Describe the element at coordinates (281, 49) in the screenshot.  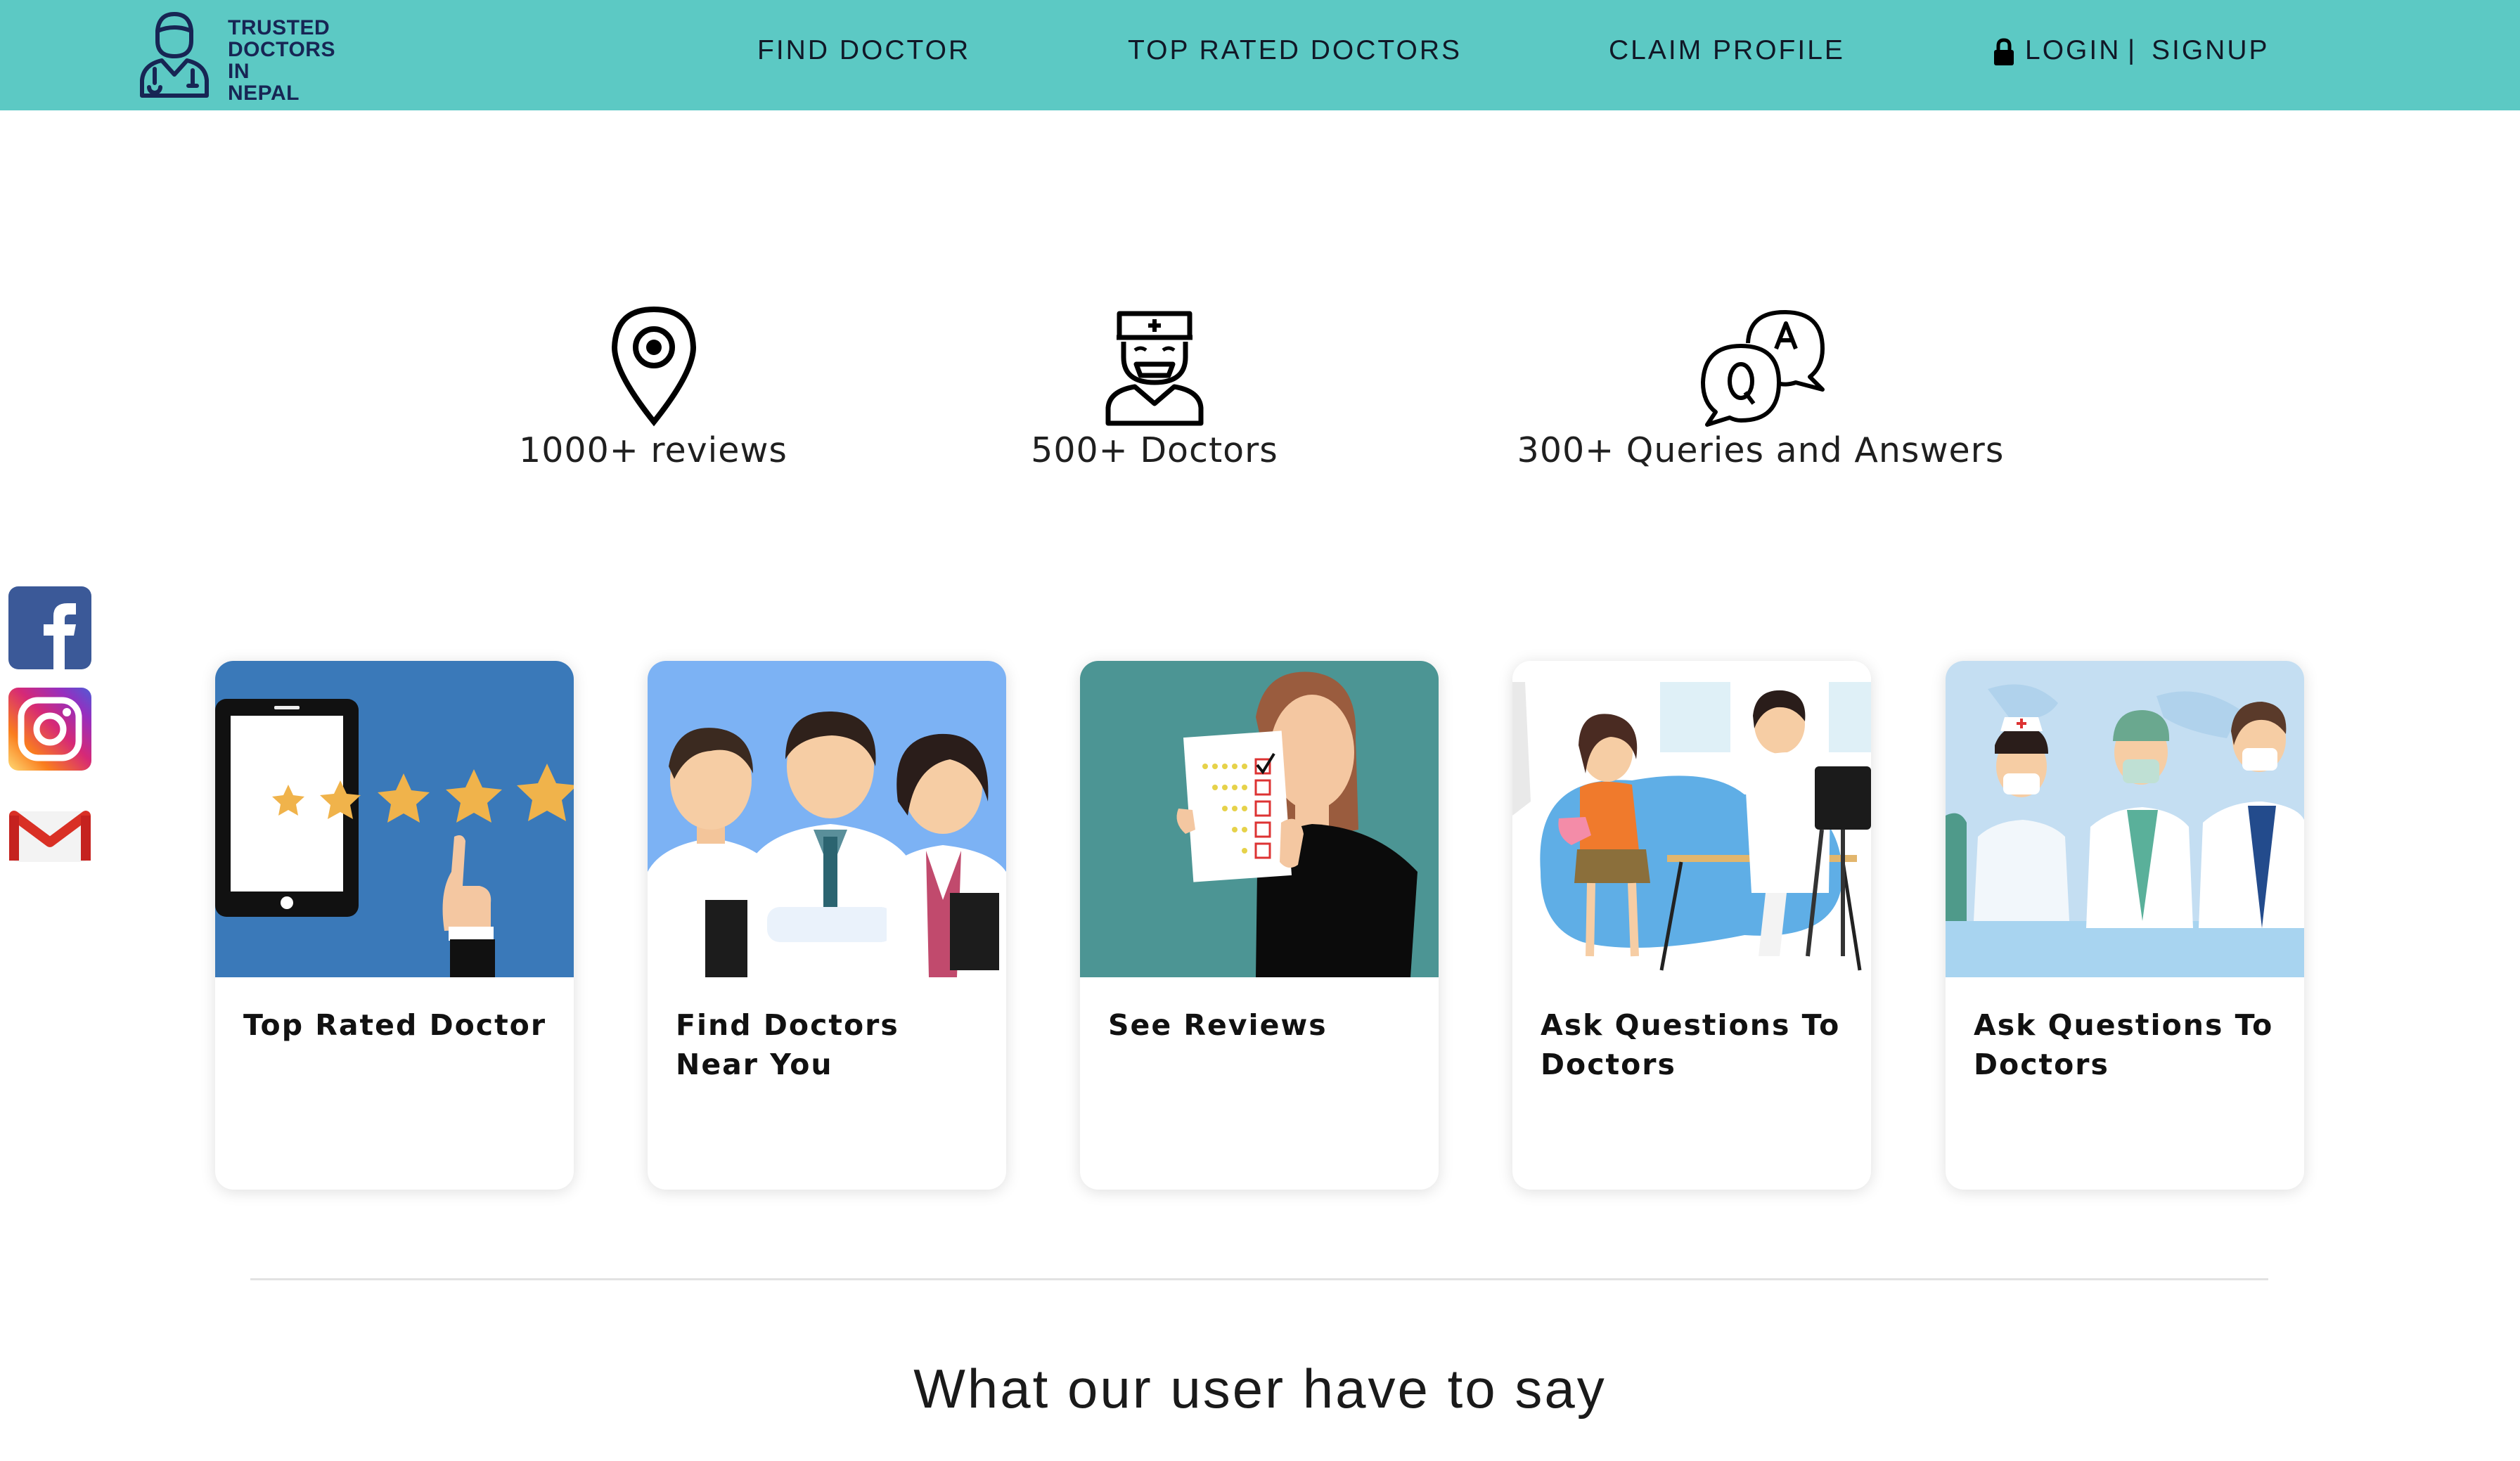
I see `logo-line: DOCTORS` at that location.